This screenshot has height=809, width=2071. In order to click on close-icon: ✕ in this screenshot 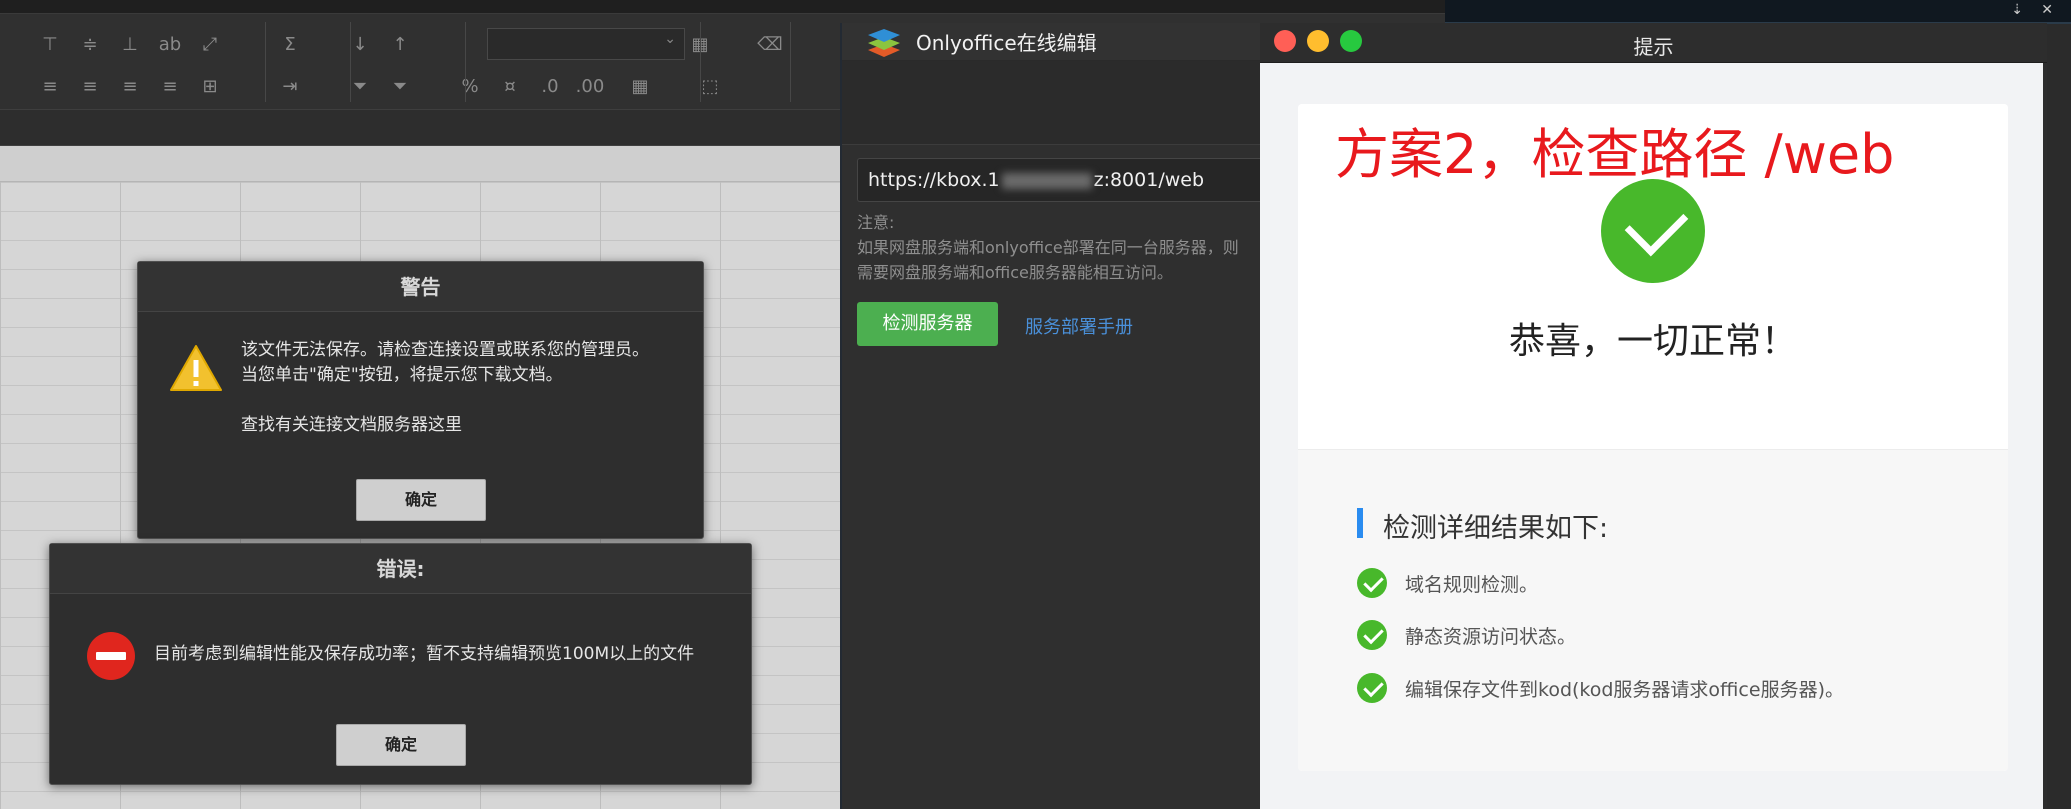, I will do `click(2047, 10)`.